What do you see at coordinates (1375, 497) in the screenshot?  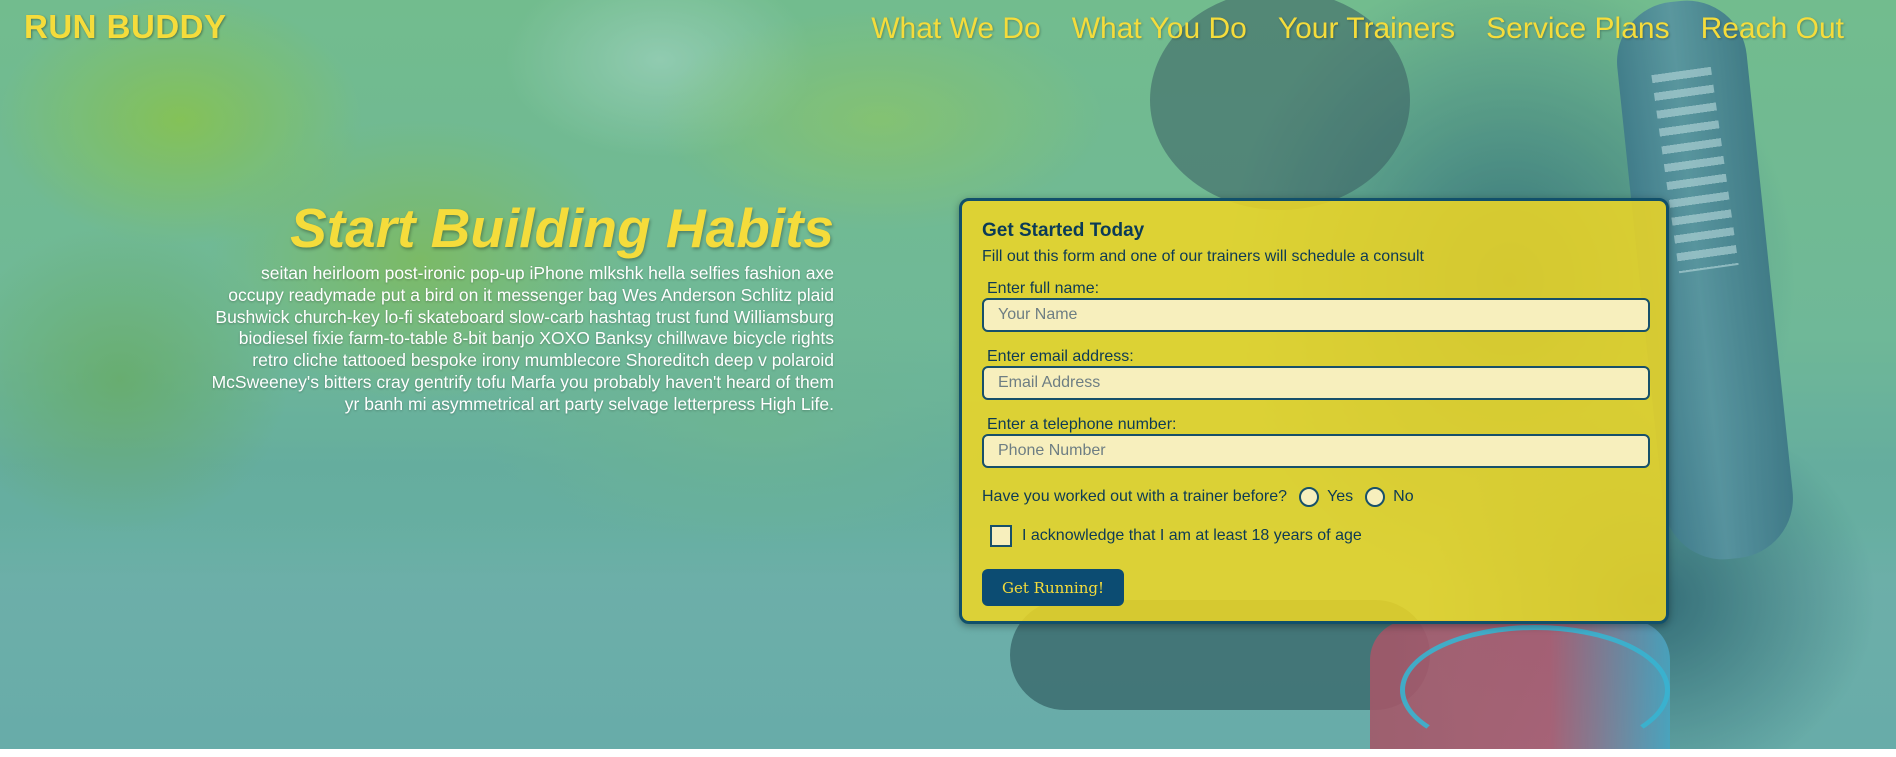 I see `radio-no` at bounding box center [1375, 497].